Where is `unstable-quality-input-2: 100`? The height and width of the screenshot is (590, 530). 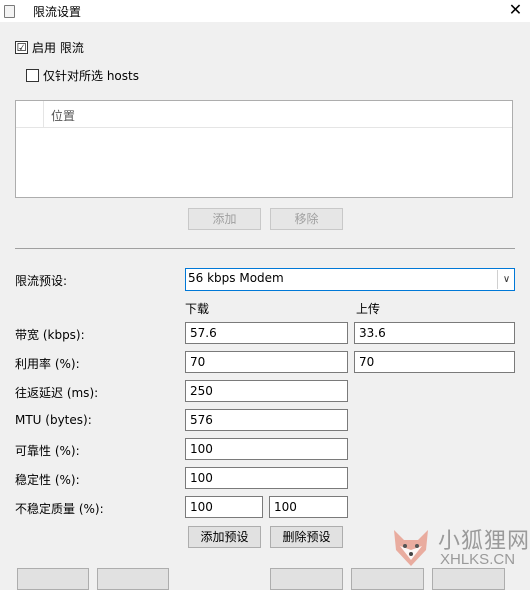 unstable-quality-input-2: 100 is located at coordinates (308, 507).